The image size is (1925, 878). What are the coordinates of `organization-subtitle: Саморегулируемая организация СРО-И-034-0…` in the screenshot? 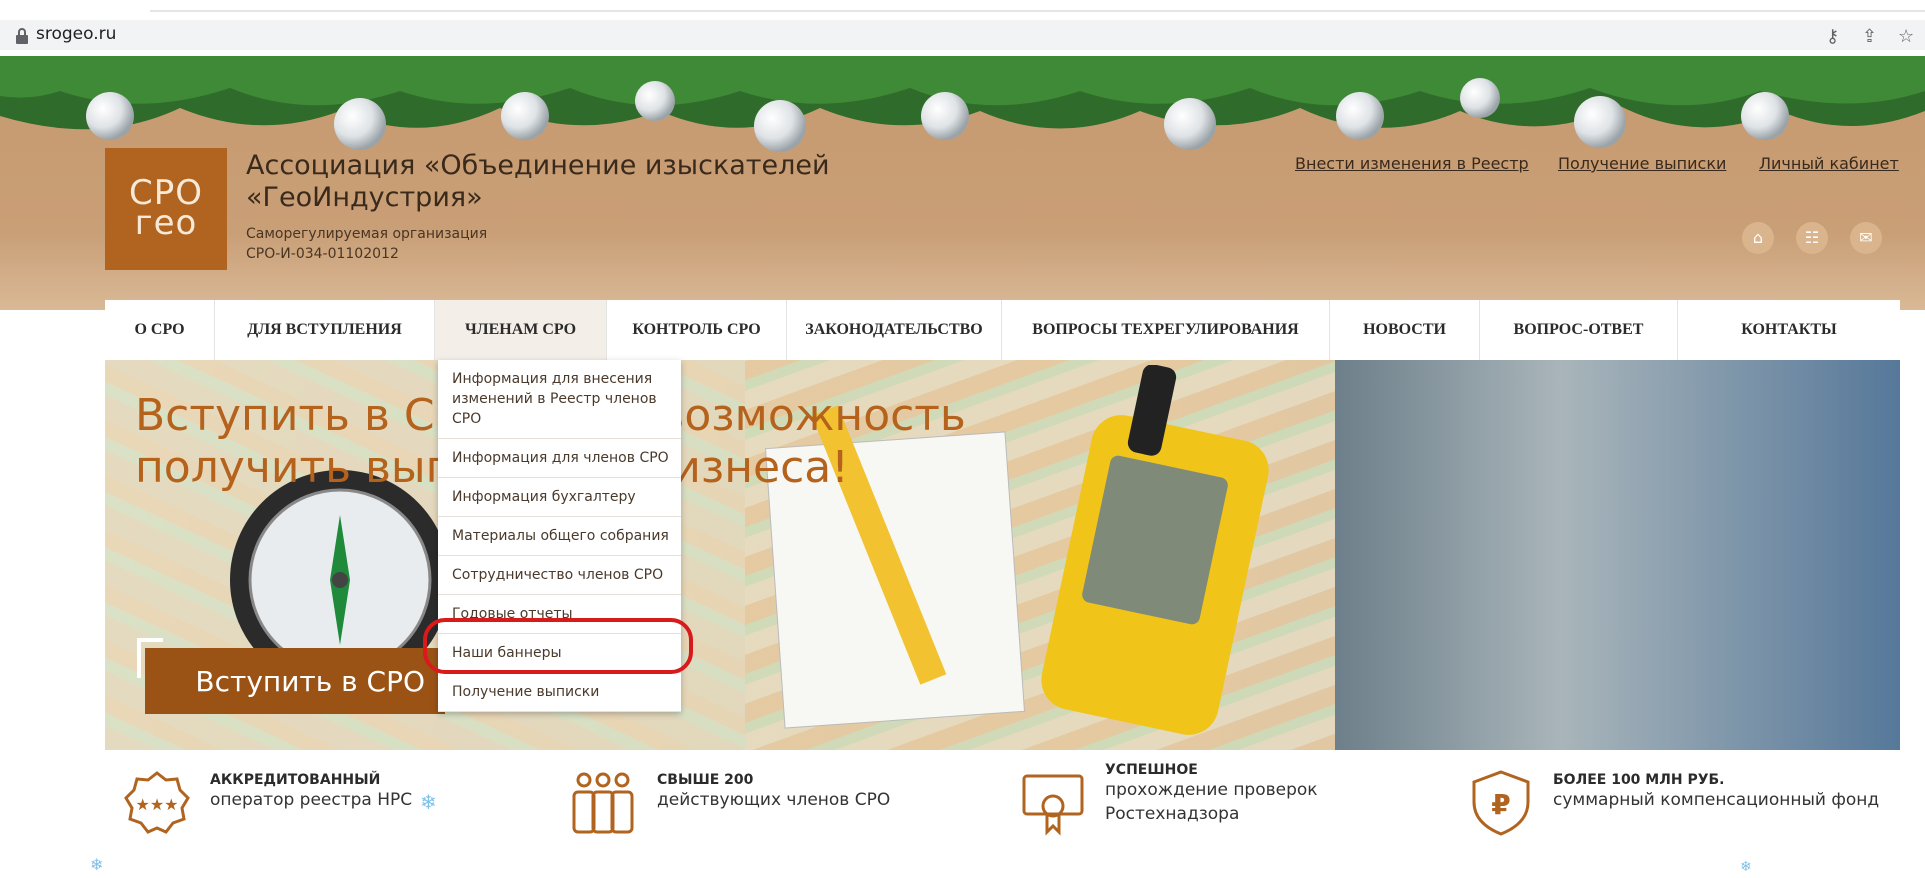 It's located at (366, 244).